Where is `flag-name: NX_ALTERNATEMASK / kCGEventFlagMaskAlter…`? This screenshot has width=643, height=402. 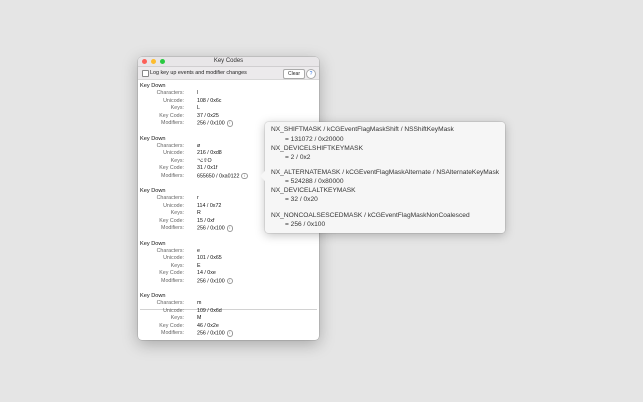
flag-name: NX_ALTERNATEMASK / kCGEventFlagMaskAlter… is located at coordinates (385, 172).